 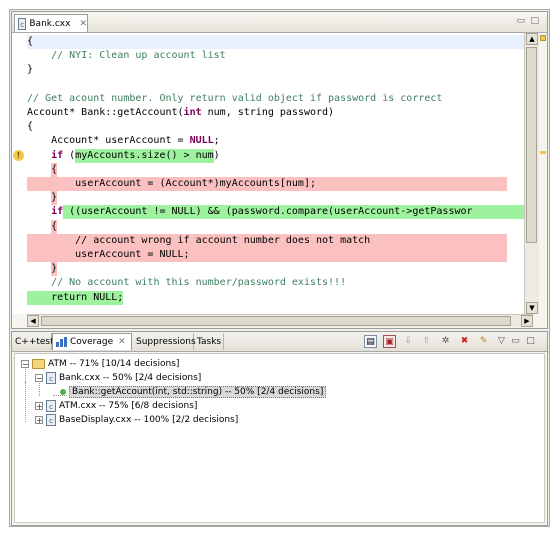 I want to click on collapse-all-icon: ✲, so click(x=445, y=341).